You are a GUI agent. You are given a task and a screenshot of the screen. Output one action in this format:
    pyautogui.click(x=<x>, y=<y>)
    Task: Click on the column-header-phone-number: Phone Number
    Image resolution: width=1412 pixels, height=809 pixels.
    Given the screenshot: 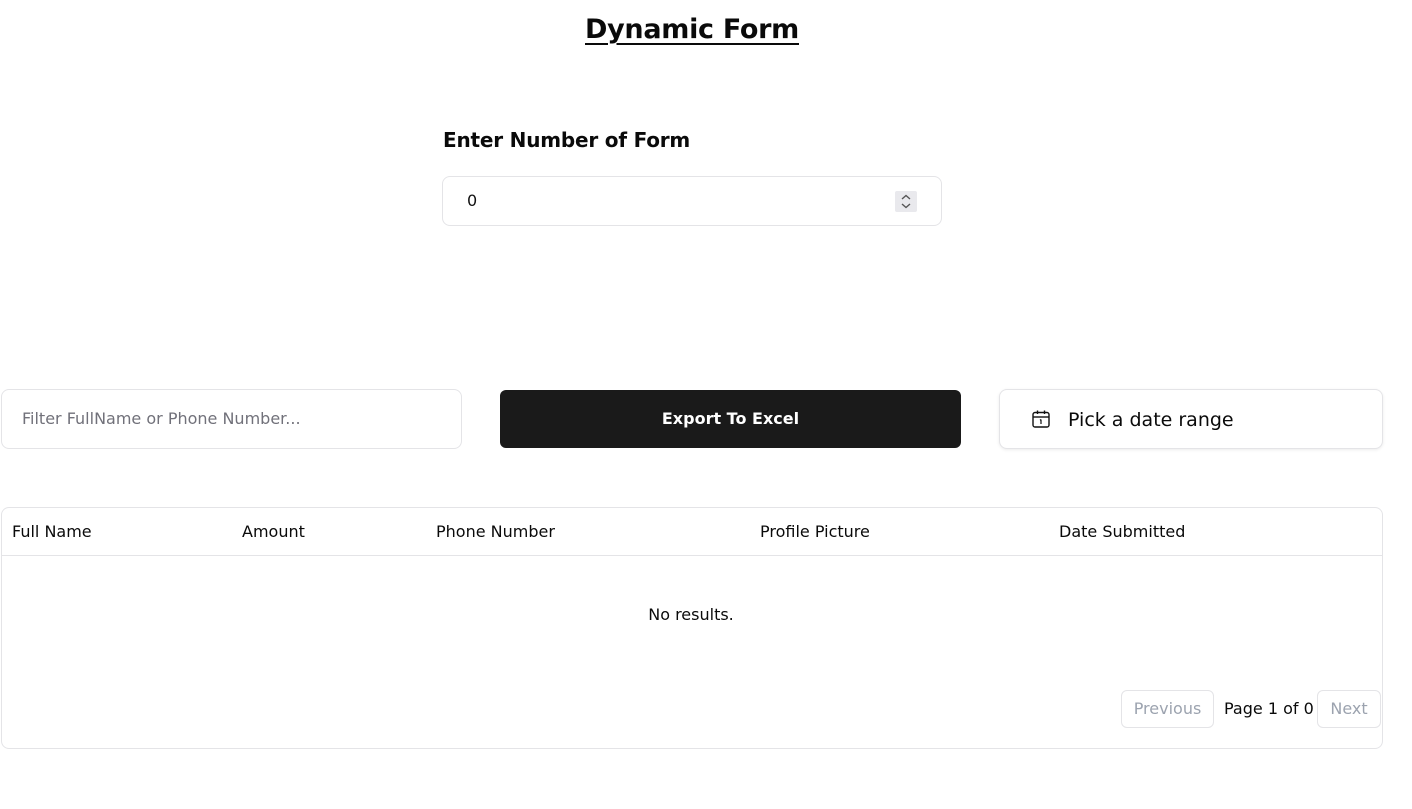 What is the action you would take?
    pyautogui.click(x=495, y=532)
    